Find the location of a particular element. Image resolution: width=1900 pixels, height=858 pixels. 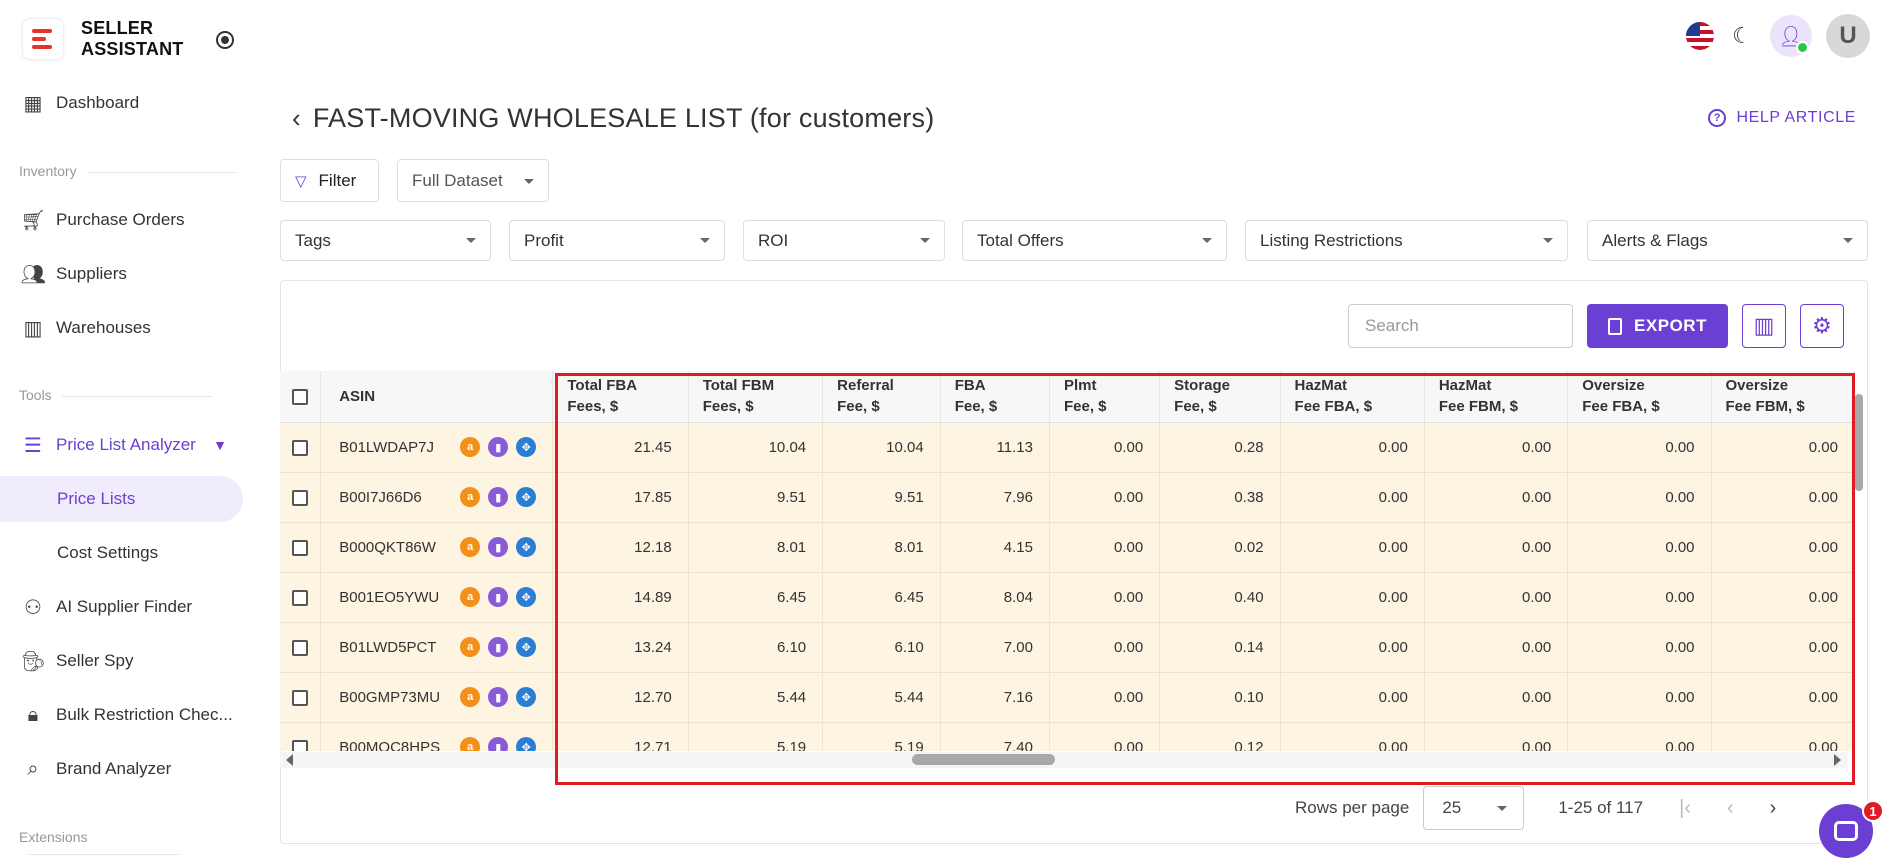

column-header-oversize-fee-fbm: Oversize Fee FBM, $ is located at coordinates (1783, 397).